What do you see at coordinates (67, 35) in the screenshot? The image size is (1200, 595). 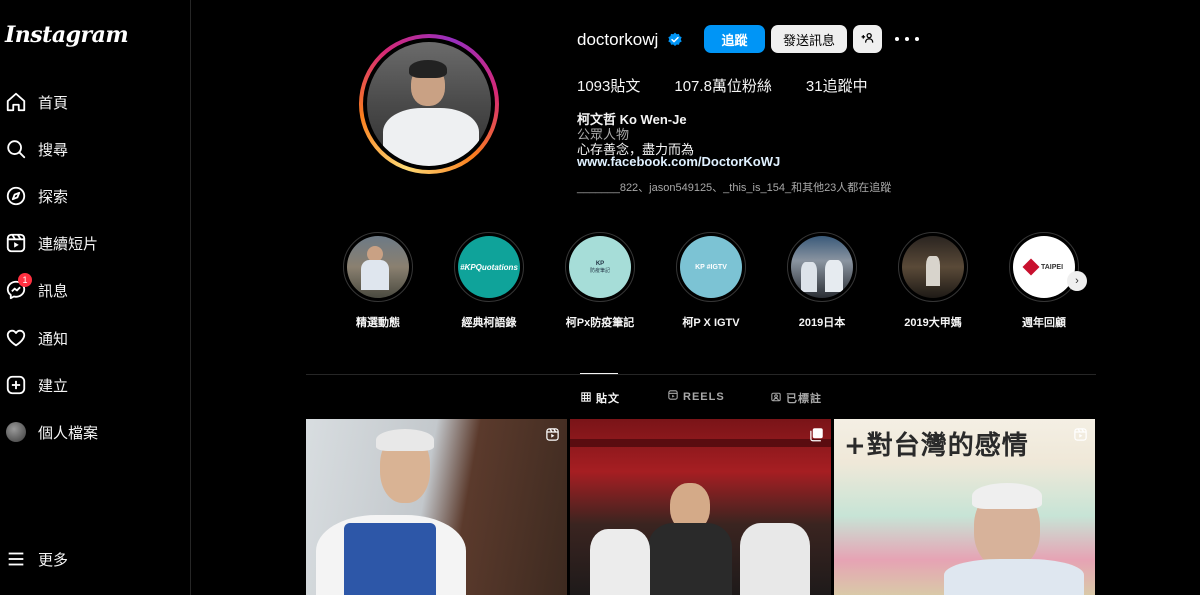 I see `instagram-logo: Instagram` at bounding box center [67, 35].